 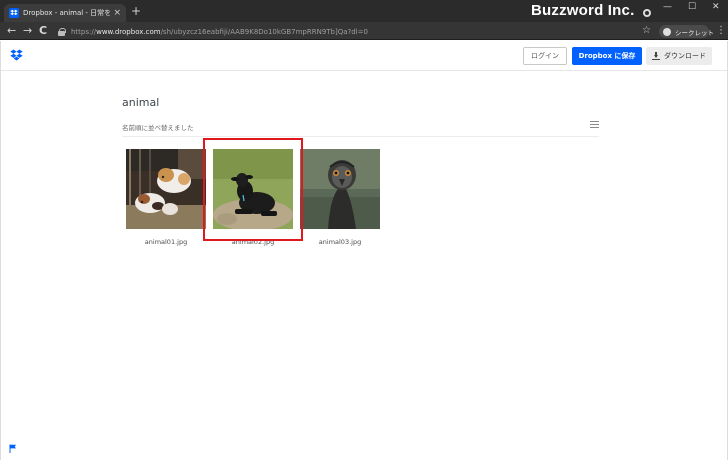 I want to click on folder-title: animal, so click(x=141, y=102).